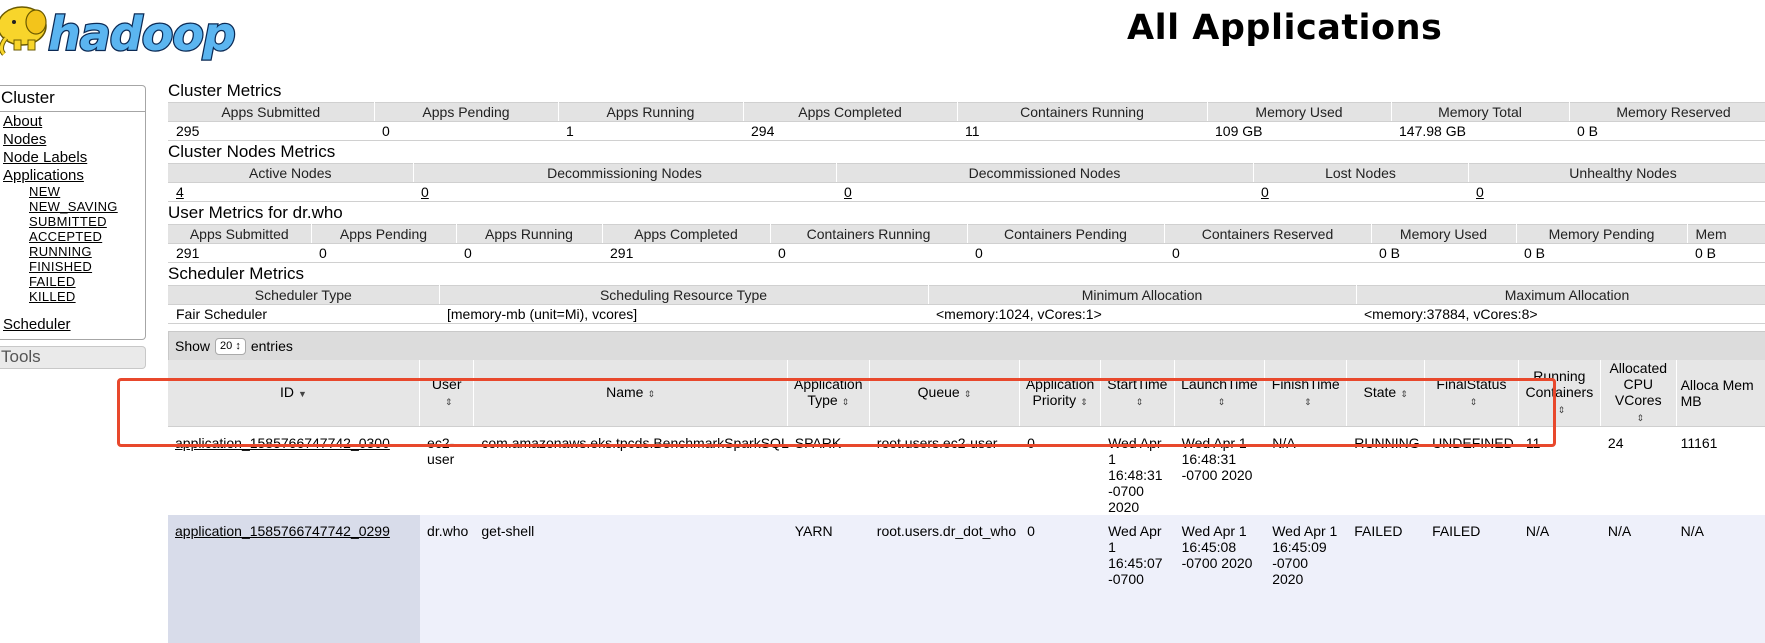 The image size is (1765, 643). What do you see at coordinates (1060, 393) in the screenshot?
I see `column-header-priority: Application Priority ⇕` at bounding box center [1060, 393].